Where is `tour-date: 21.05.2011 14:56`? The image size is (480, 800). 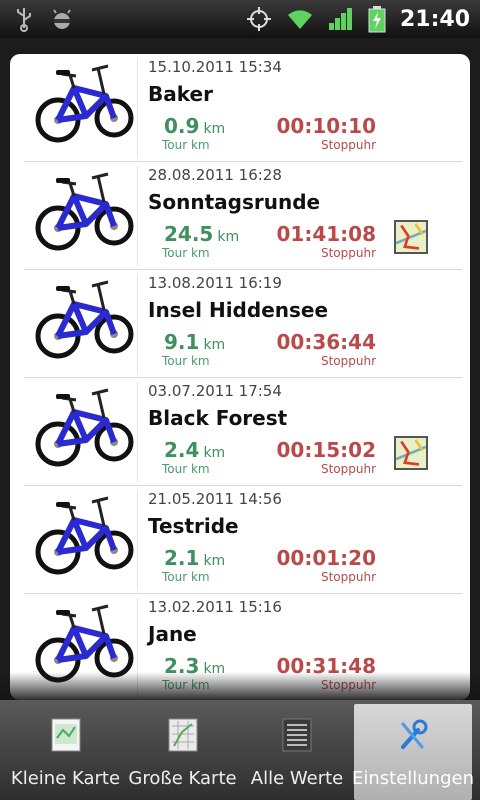 tour-date: 21.05.2011 14:56 is located at coordinates (215, 499).